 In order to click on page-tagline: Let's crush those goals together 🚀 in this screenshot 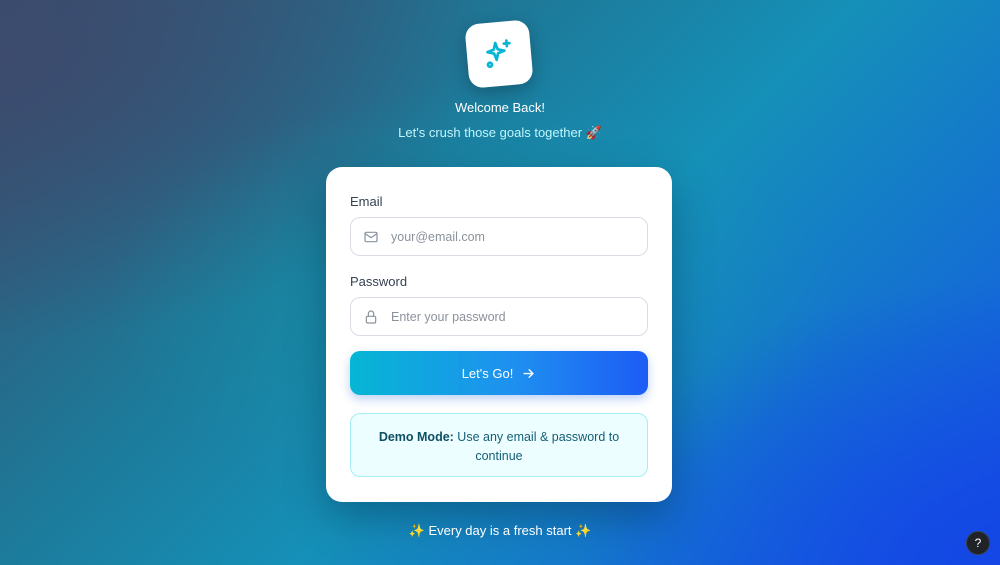, I will do `click(500, 132)`.